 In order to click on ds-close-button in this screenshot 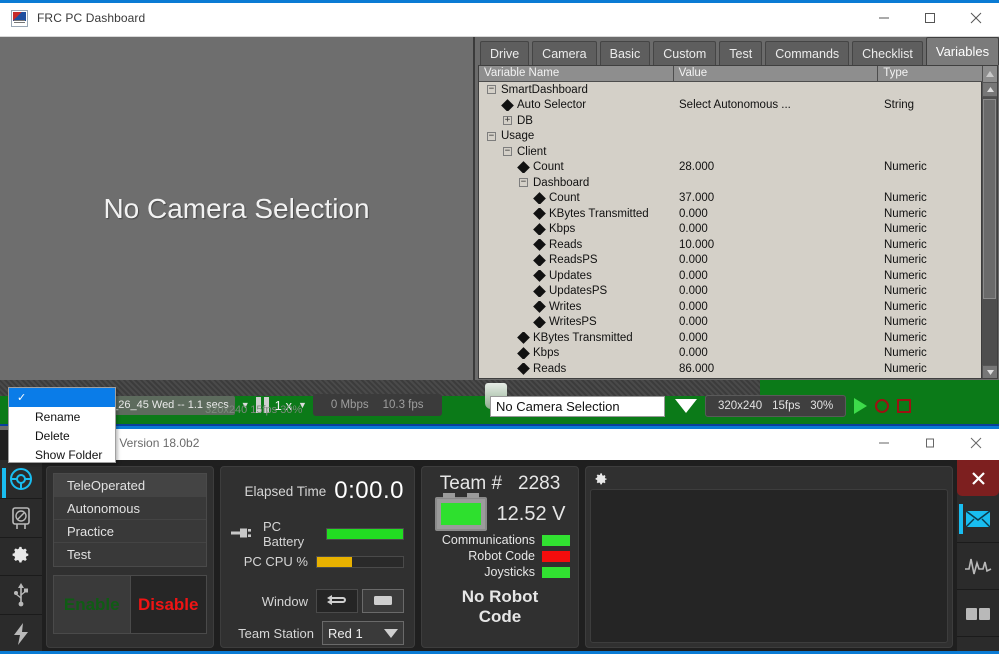, I will do `click(976, 443)`.